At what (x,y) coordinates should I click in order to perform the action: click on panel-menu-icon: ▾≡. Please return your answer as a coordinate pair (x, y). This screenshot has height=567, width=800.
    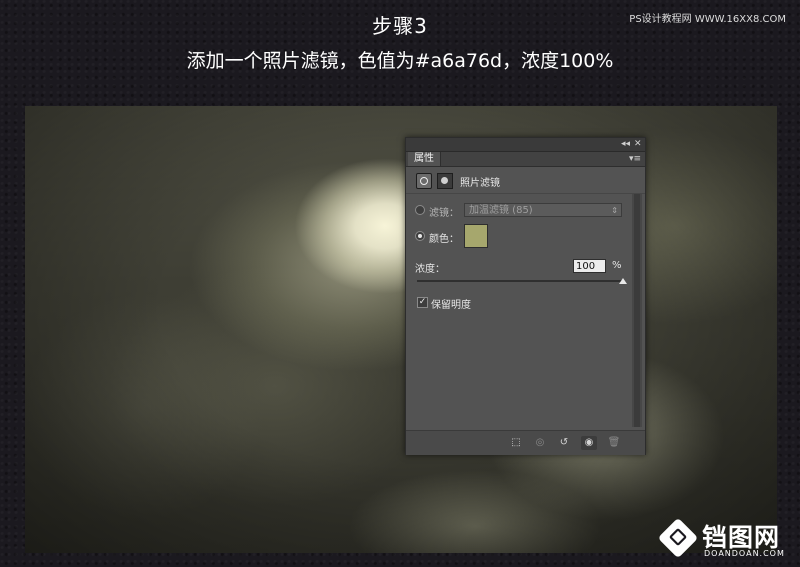
    Looking at the image, I should click on (635, 159).